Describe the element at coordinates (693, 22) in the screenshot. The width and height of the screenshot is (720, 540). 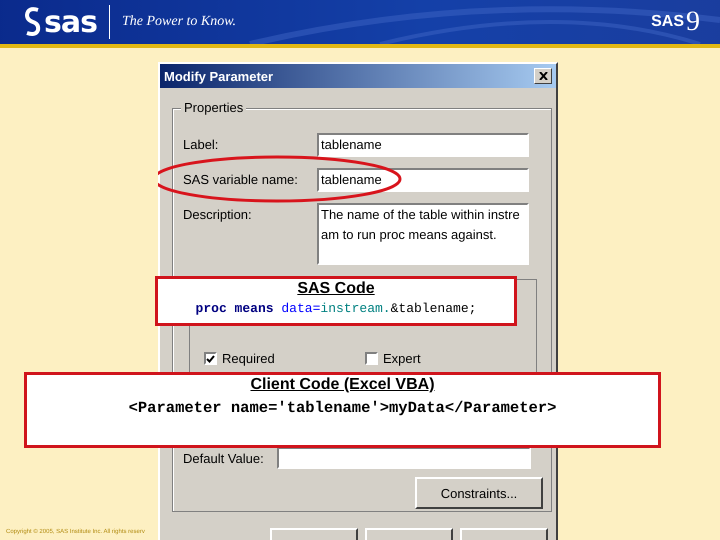
I see `version-number: 9` at that location.